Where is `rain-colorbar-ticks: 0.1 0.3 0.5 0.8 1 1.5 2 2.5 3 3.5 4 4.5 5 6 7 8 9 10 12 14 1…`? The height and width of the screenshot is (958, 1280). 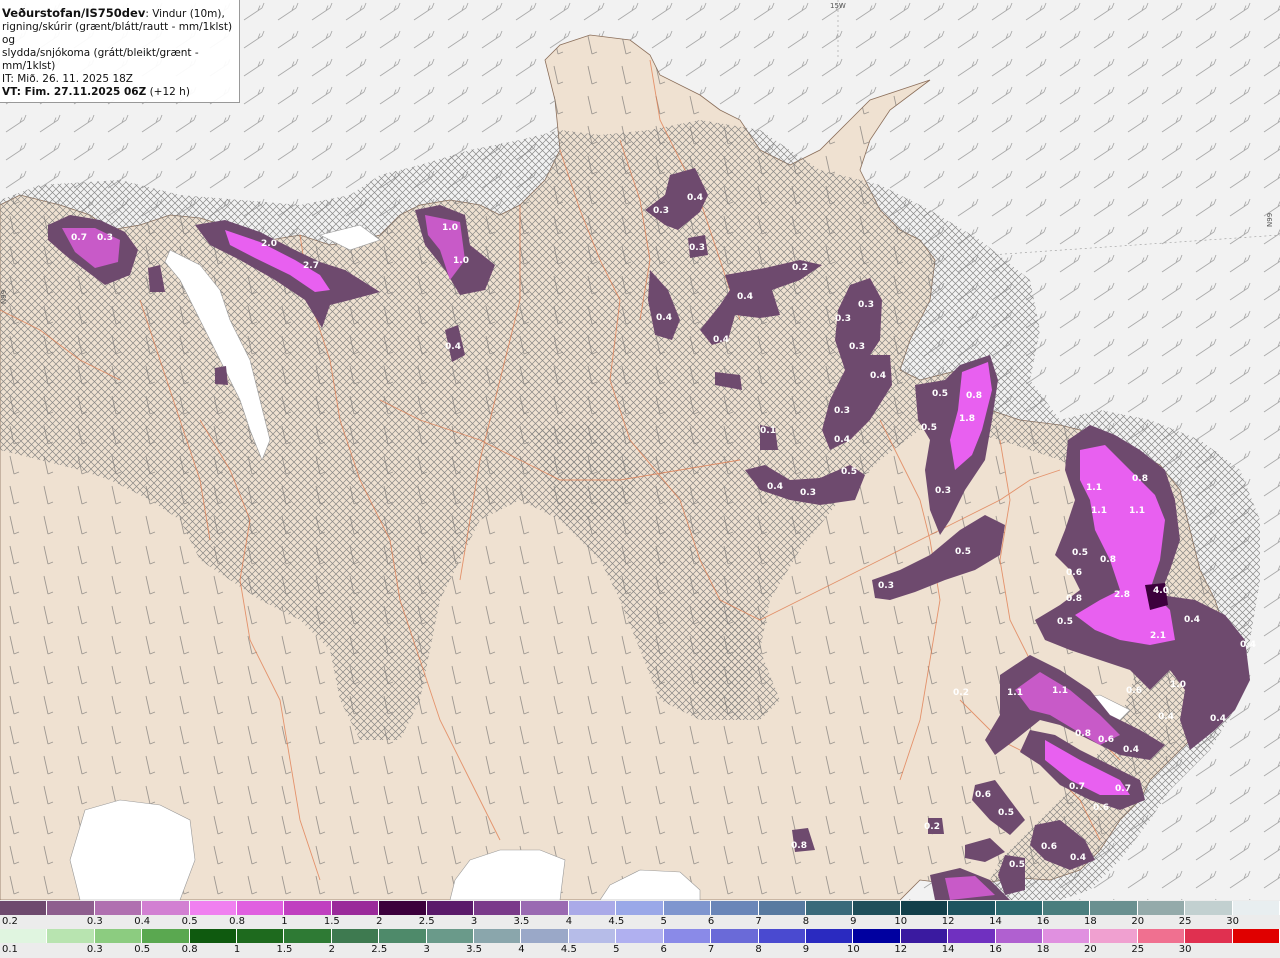
rain-colorbar-ticks: 0.1 0.3 0.5 0.8 1 1.5 2 2.5 3 3.5 4 4.5 5 6 7 8 9 10 12 14 1… is located at coordinates (640, 950).